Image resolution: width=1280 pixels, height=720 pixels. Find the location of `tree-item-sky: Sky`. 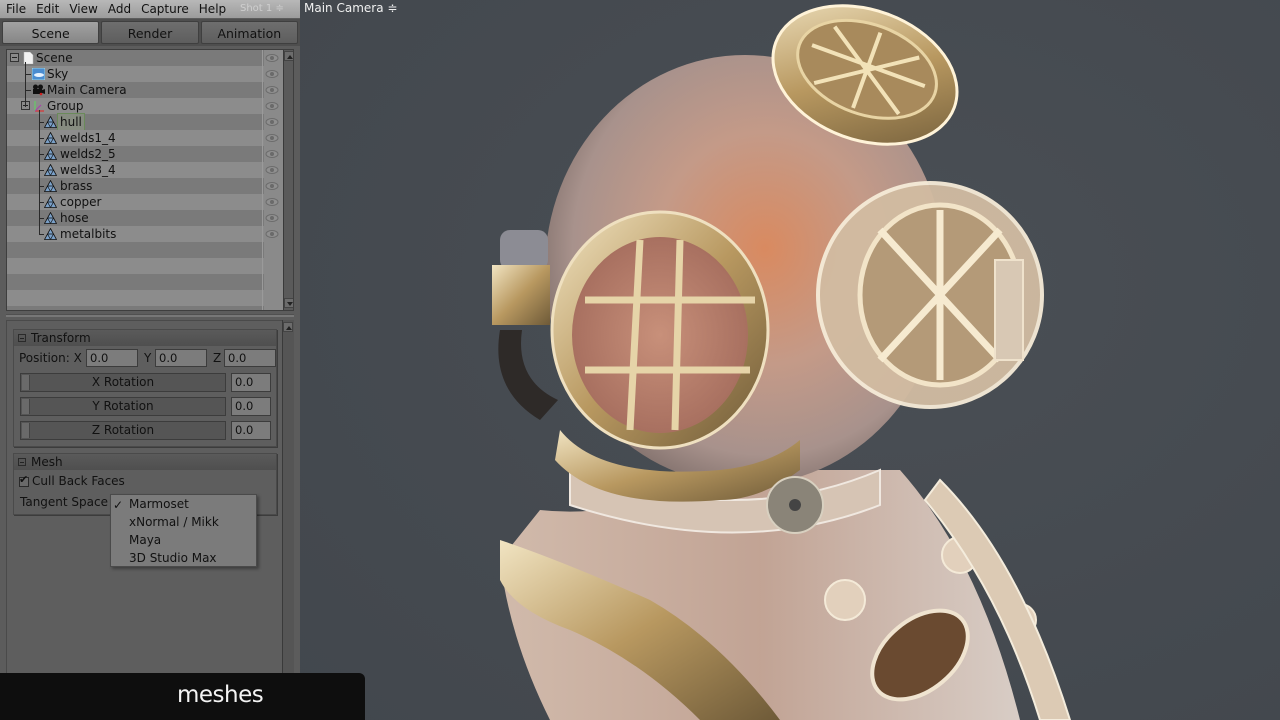

tree-item-sky: Sky is located at coordinates (135, 74).